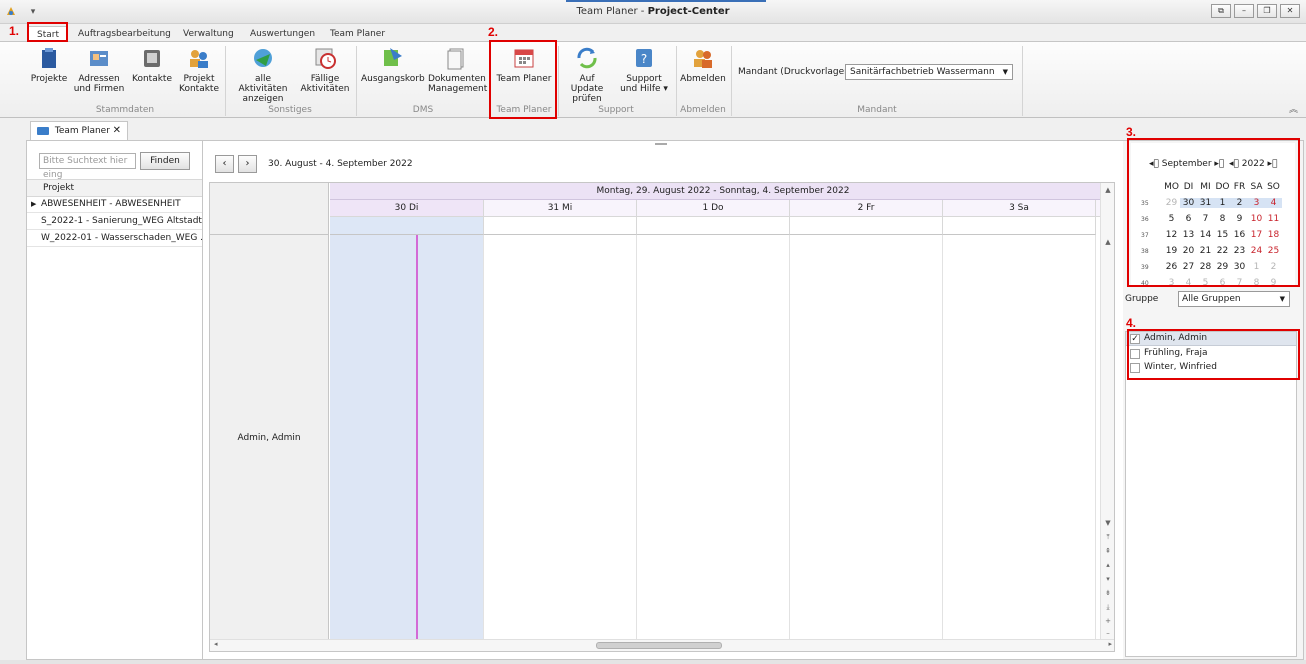 The image size is (1306, 664). What do you see at coordinates (644, 79) in the screenshot?
I see `support-label-1: Support` at bounding box center [644, 79].